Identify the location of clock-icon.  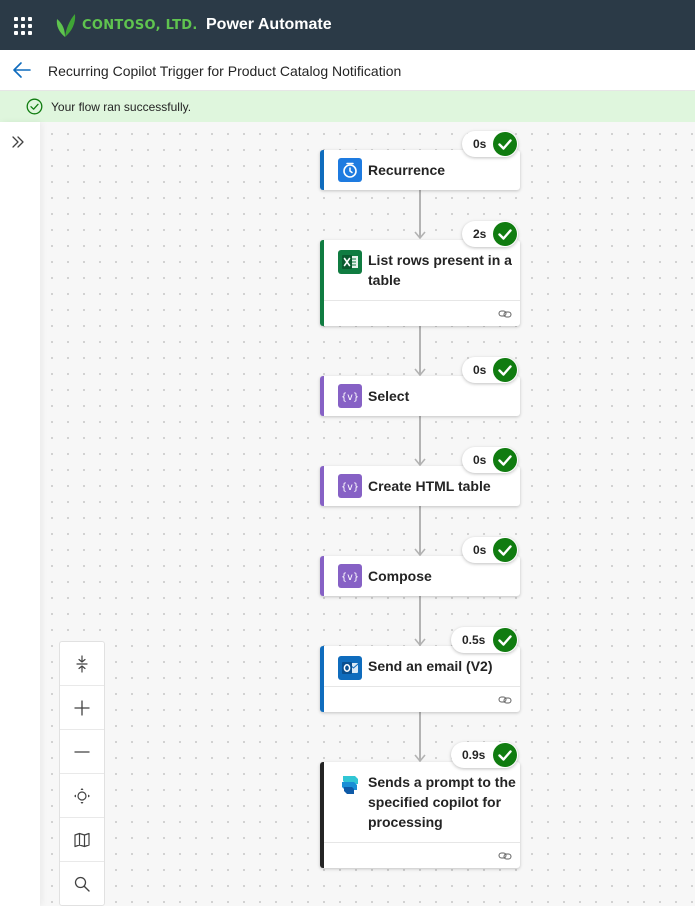
(350, 170).